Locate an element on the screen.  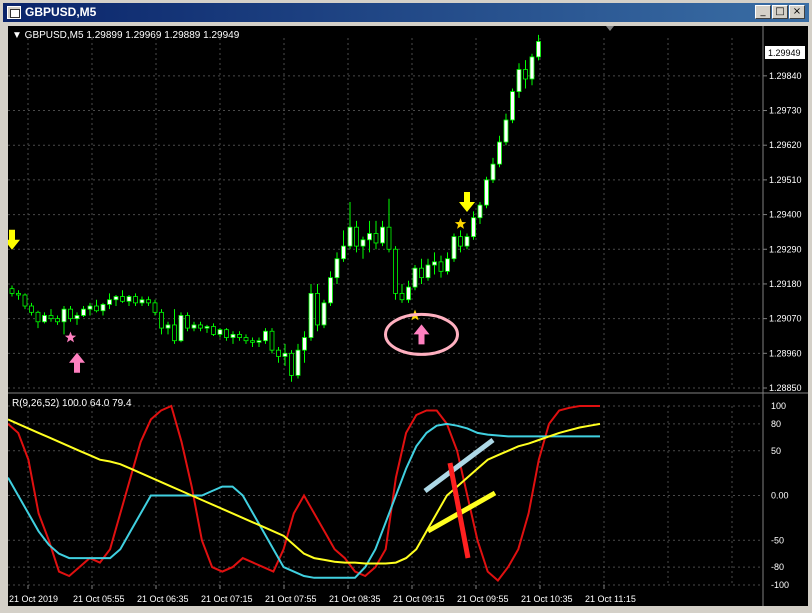
arrow-up-icon is located at coordinates (77, 362).